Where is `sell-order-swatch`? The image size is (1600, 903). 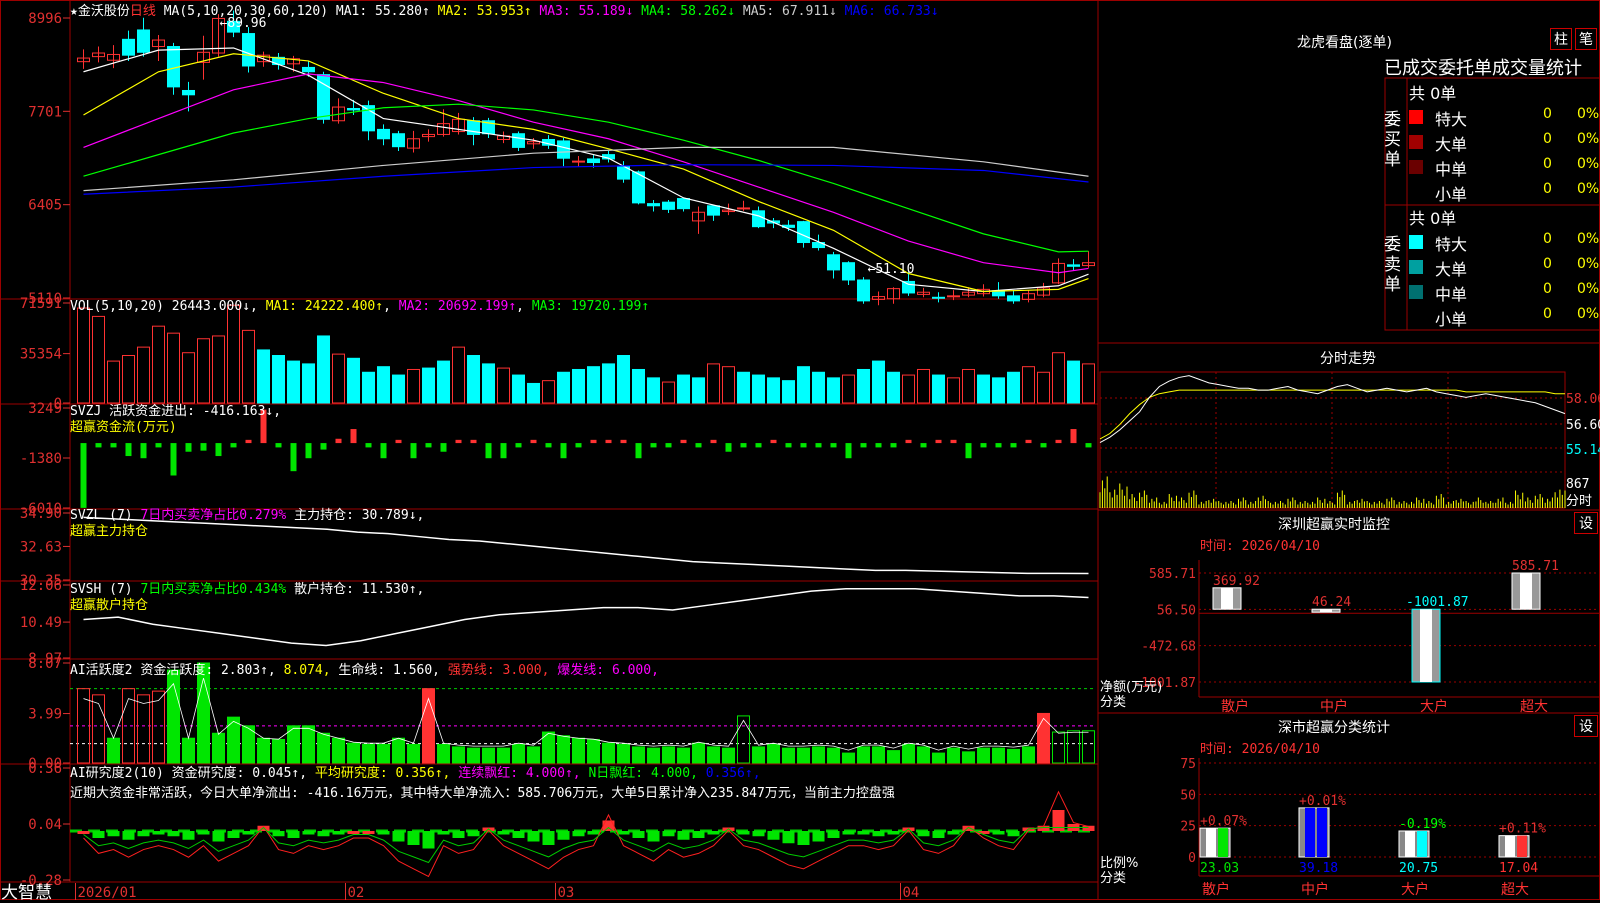 sell-order-swatch is located at coordinates (1416, 242).